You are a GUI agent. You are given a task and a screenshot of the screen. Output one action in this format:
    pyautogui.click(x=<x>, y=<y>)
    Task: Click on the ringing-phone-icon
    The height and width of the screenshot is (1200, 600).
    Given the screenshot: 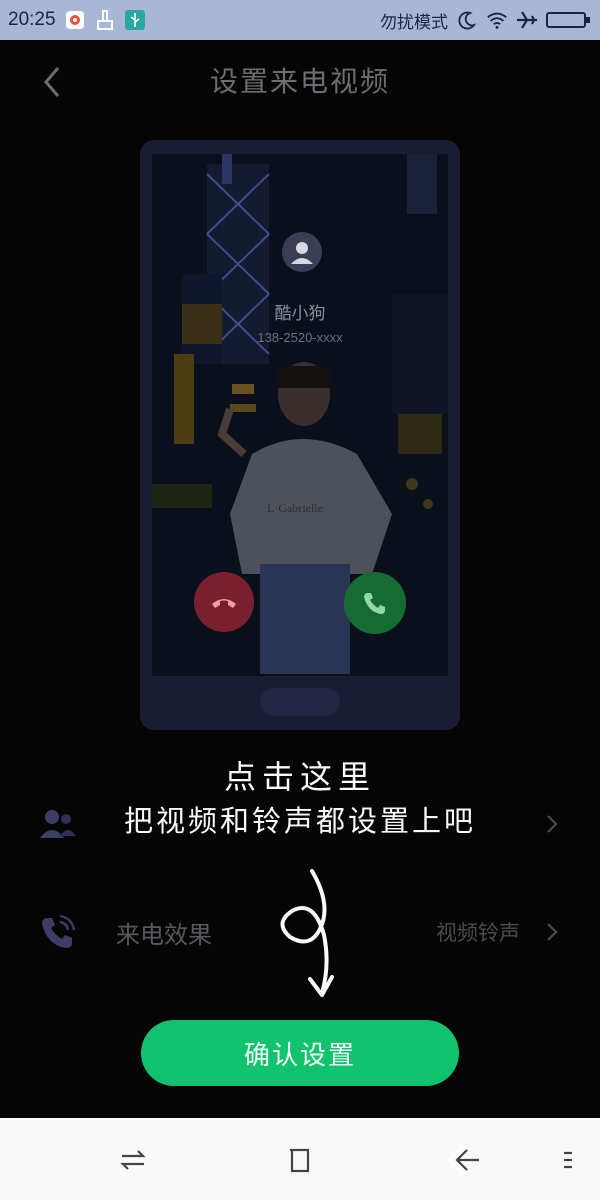 What is the action you would take?
    pyautogui.click(x=58, y=932)
    